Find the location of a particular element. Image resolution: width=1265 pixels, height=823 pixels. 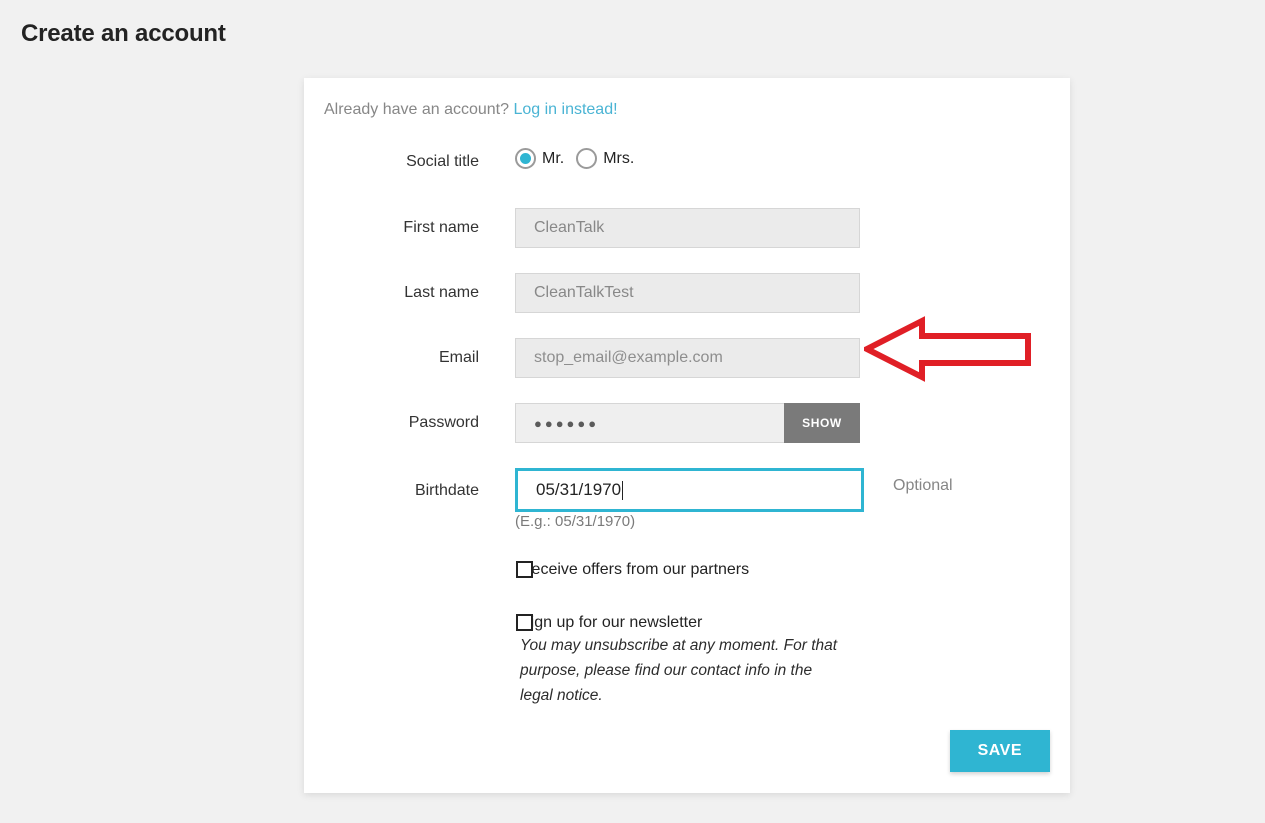

newsletter-checkbox is located at coordinates (524, 622).